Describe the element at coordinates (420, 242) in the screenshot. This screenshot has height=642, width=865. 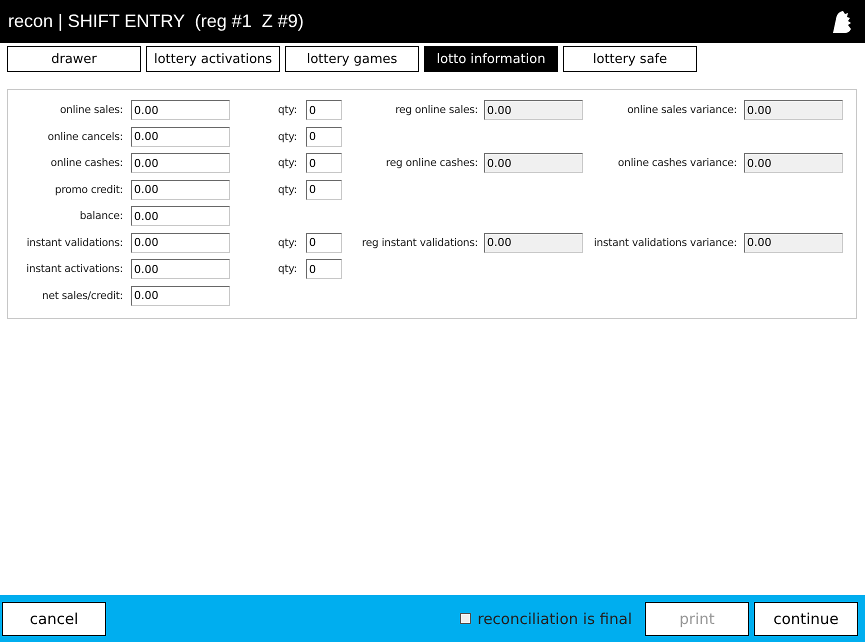
I see `field-label: reg instant validations:` at that location.